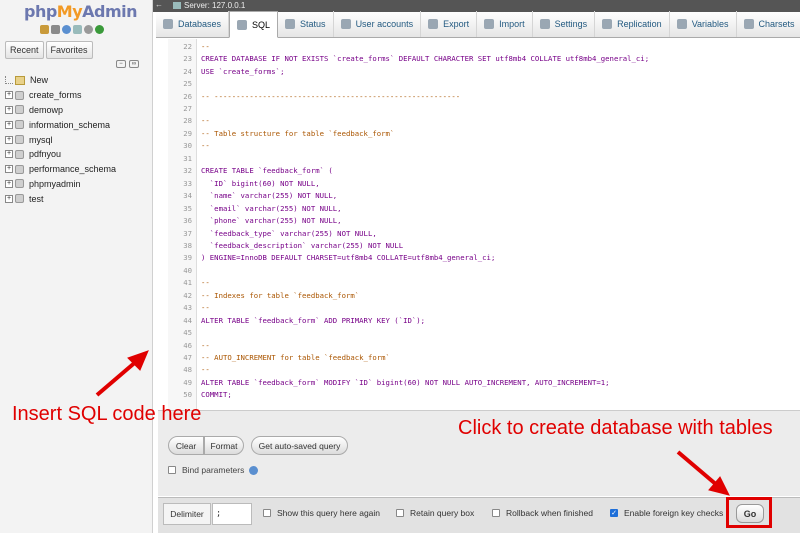  What do you see at coordinates (55, 29) in the screenshot?
I see `logout-icon` at bounding box center [55, 29].